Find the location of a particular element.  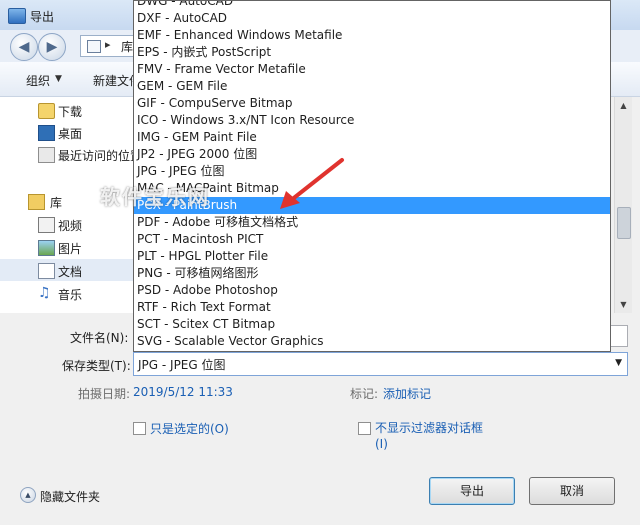

desktop-icon is located at coordinates (46, 133).